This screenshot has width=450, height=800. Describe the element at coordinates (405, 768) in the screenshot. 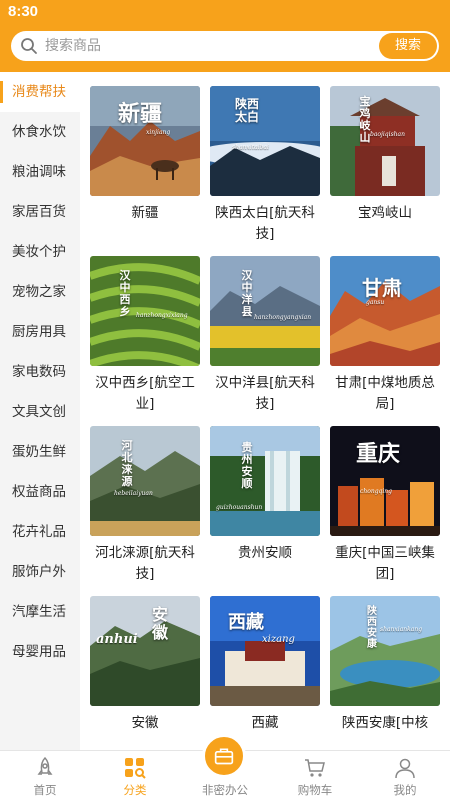

I see `user-icon` at that location.